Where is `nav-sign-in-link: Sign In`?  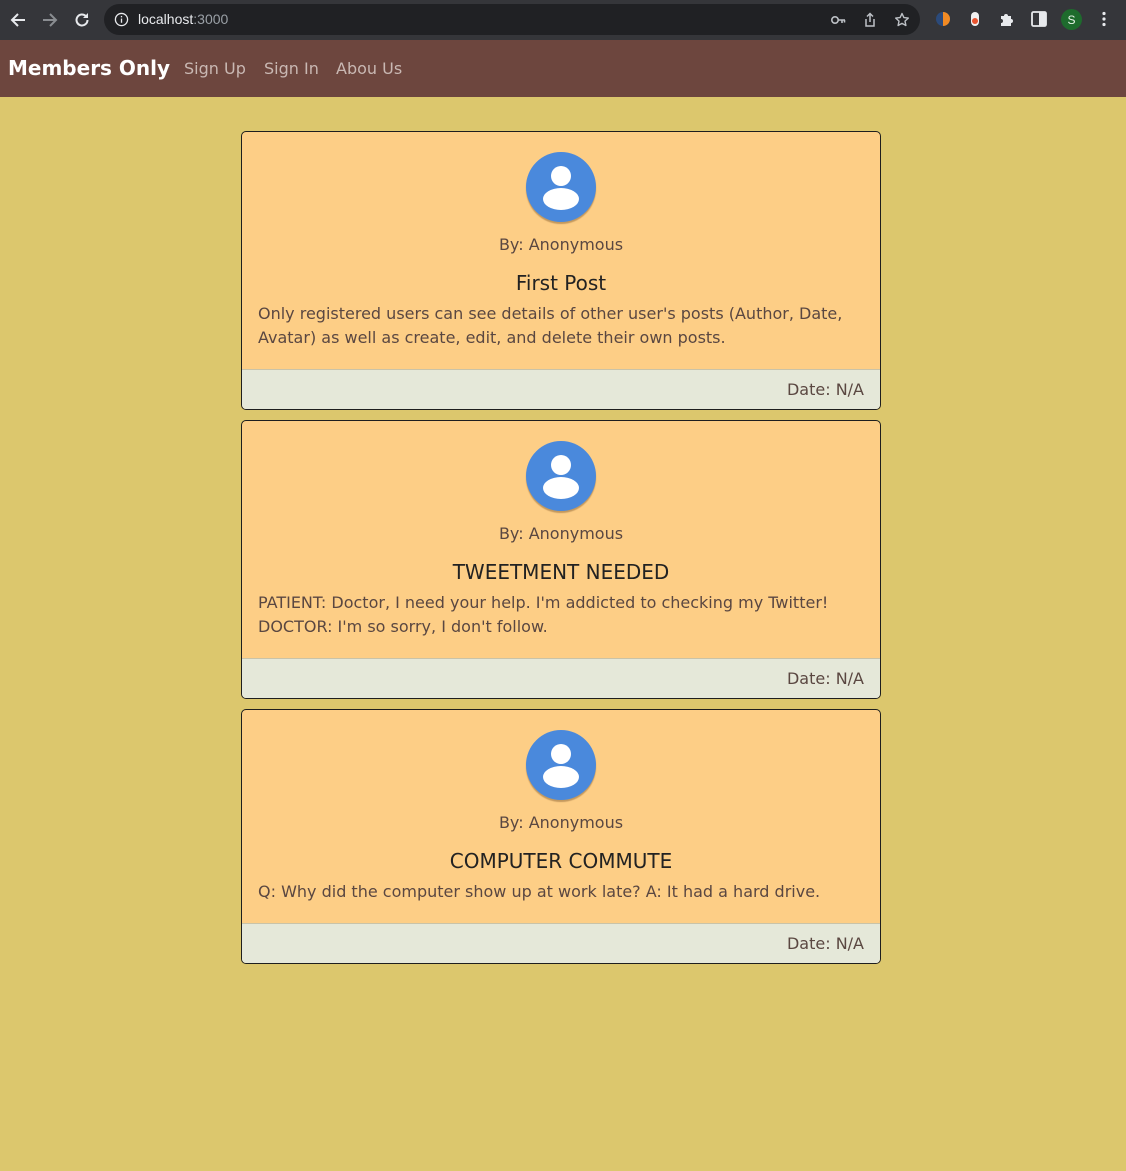 nav-sign-in-link: Sign In is located at coordinates (291, 68).